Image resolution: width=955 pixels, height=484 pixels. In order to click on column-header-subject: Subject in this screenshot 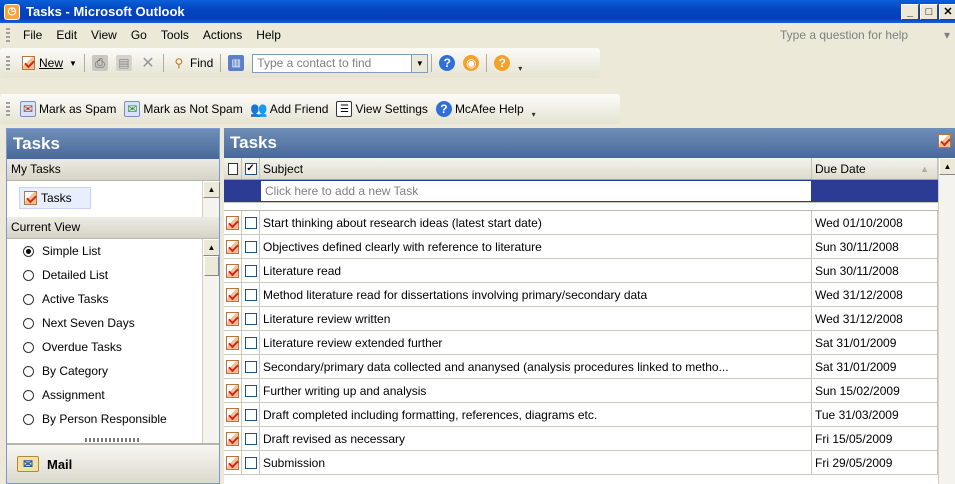, I will do `click(536, 168)`.